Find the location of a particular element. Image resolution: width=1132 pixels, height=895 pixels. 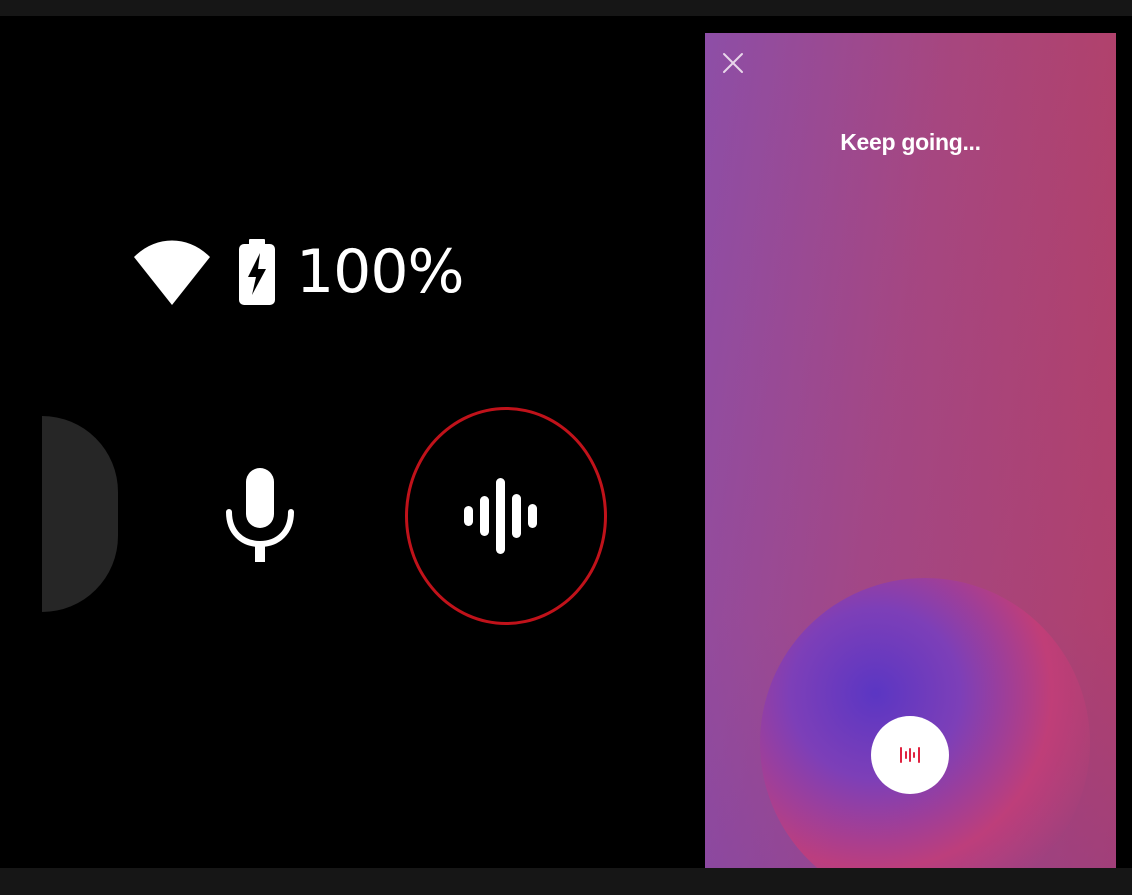

frame-top-bar is located at coordinates (566, 8).